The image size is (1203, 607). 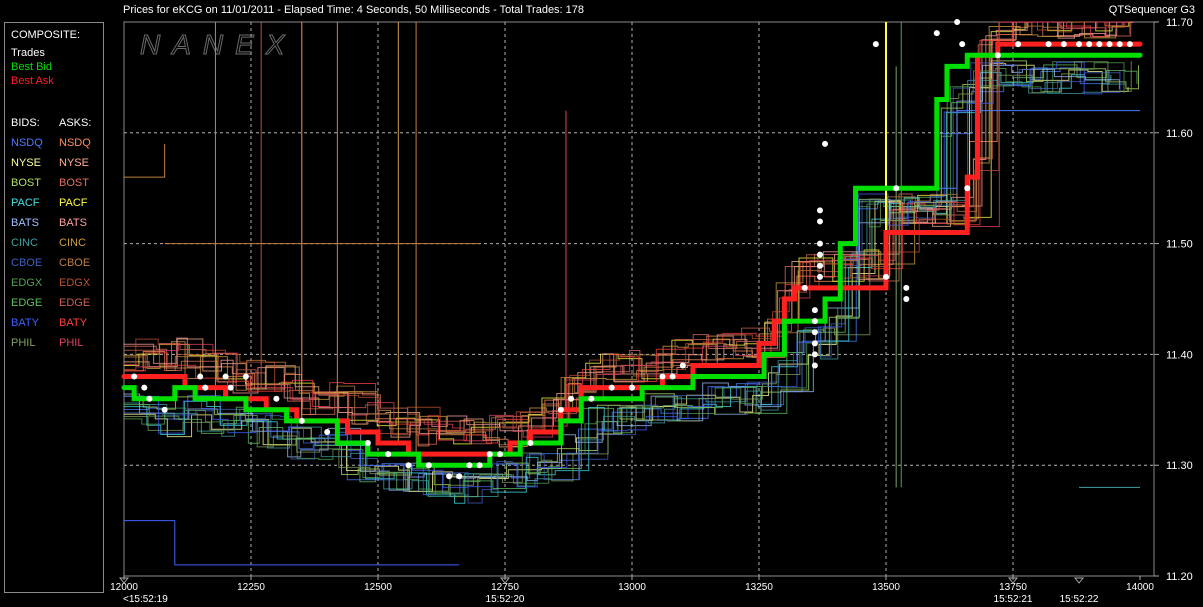 I want to click on x-tick-label: 12250, so click(x=251, y=587).